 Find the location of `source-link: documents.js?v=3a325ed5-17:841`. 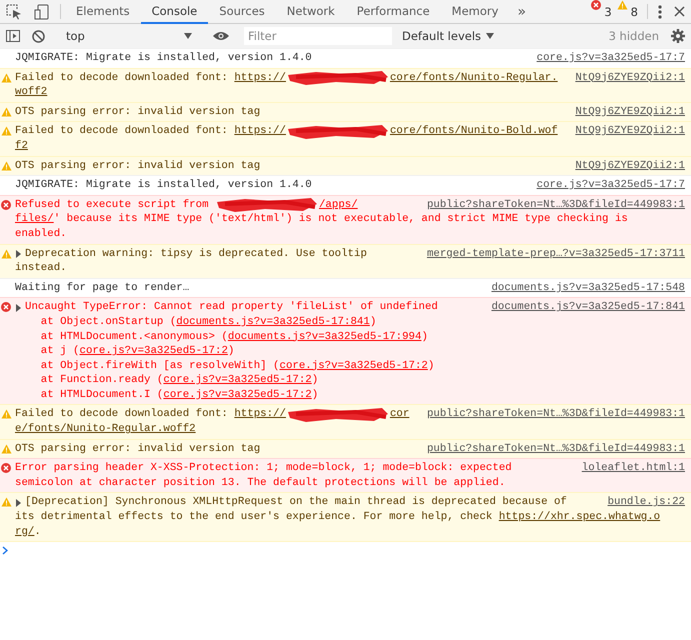

source-link: documents.js?v=3a325ed5-17:841 is located at coordinates (588, 307).